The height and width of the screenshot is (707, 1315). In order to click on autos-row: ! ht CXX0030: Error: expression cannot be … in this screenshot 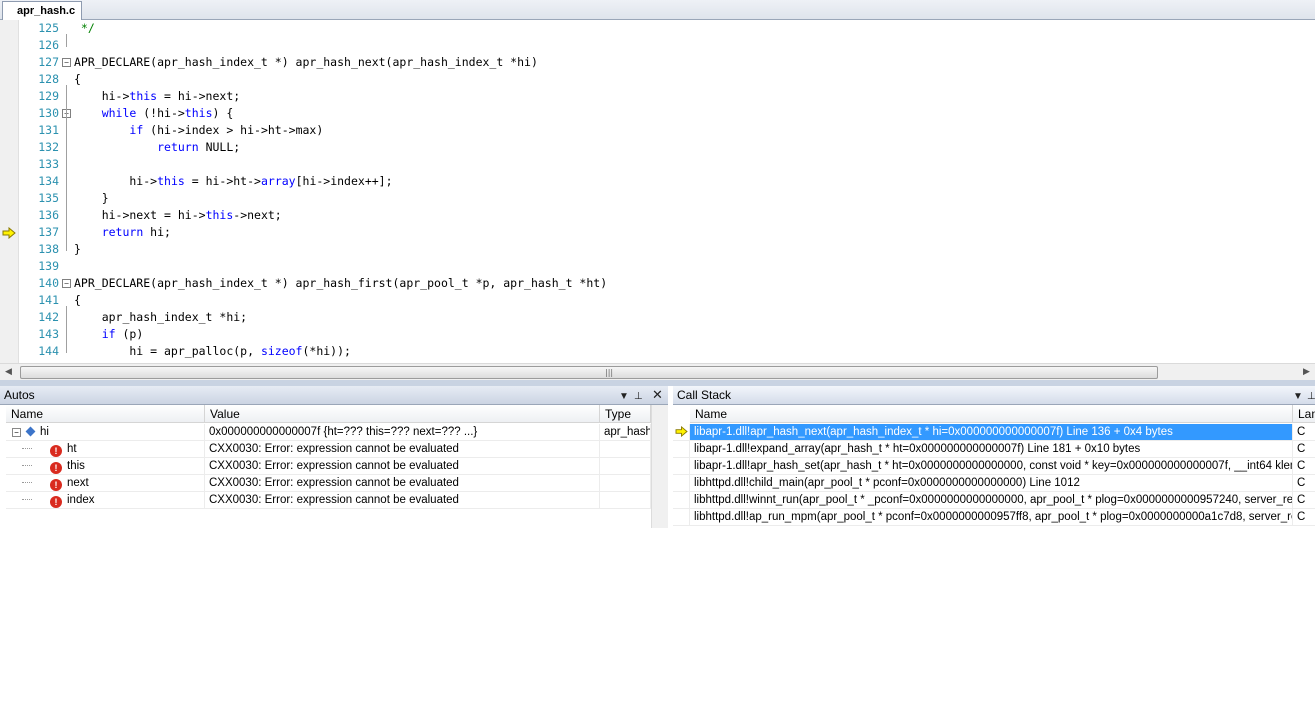, I will do `click(334, 449)`.